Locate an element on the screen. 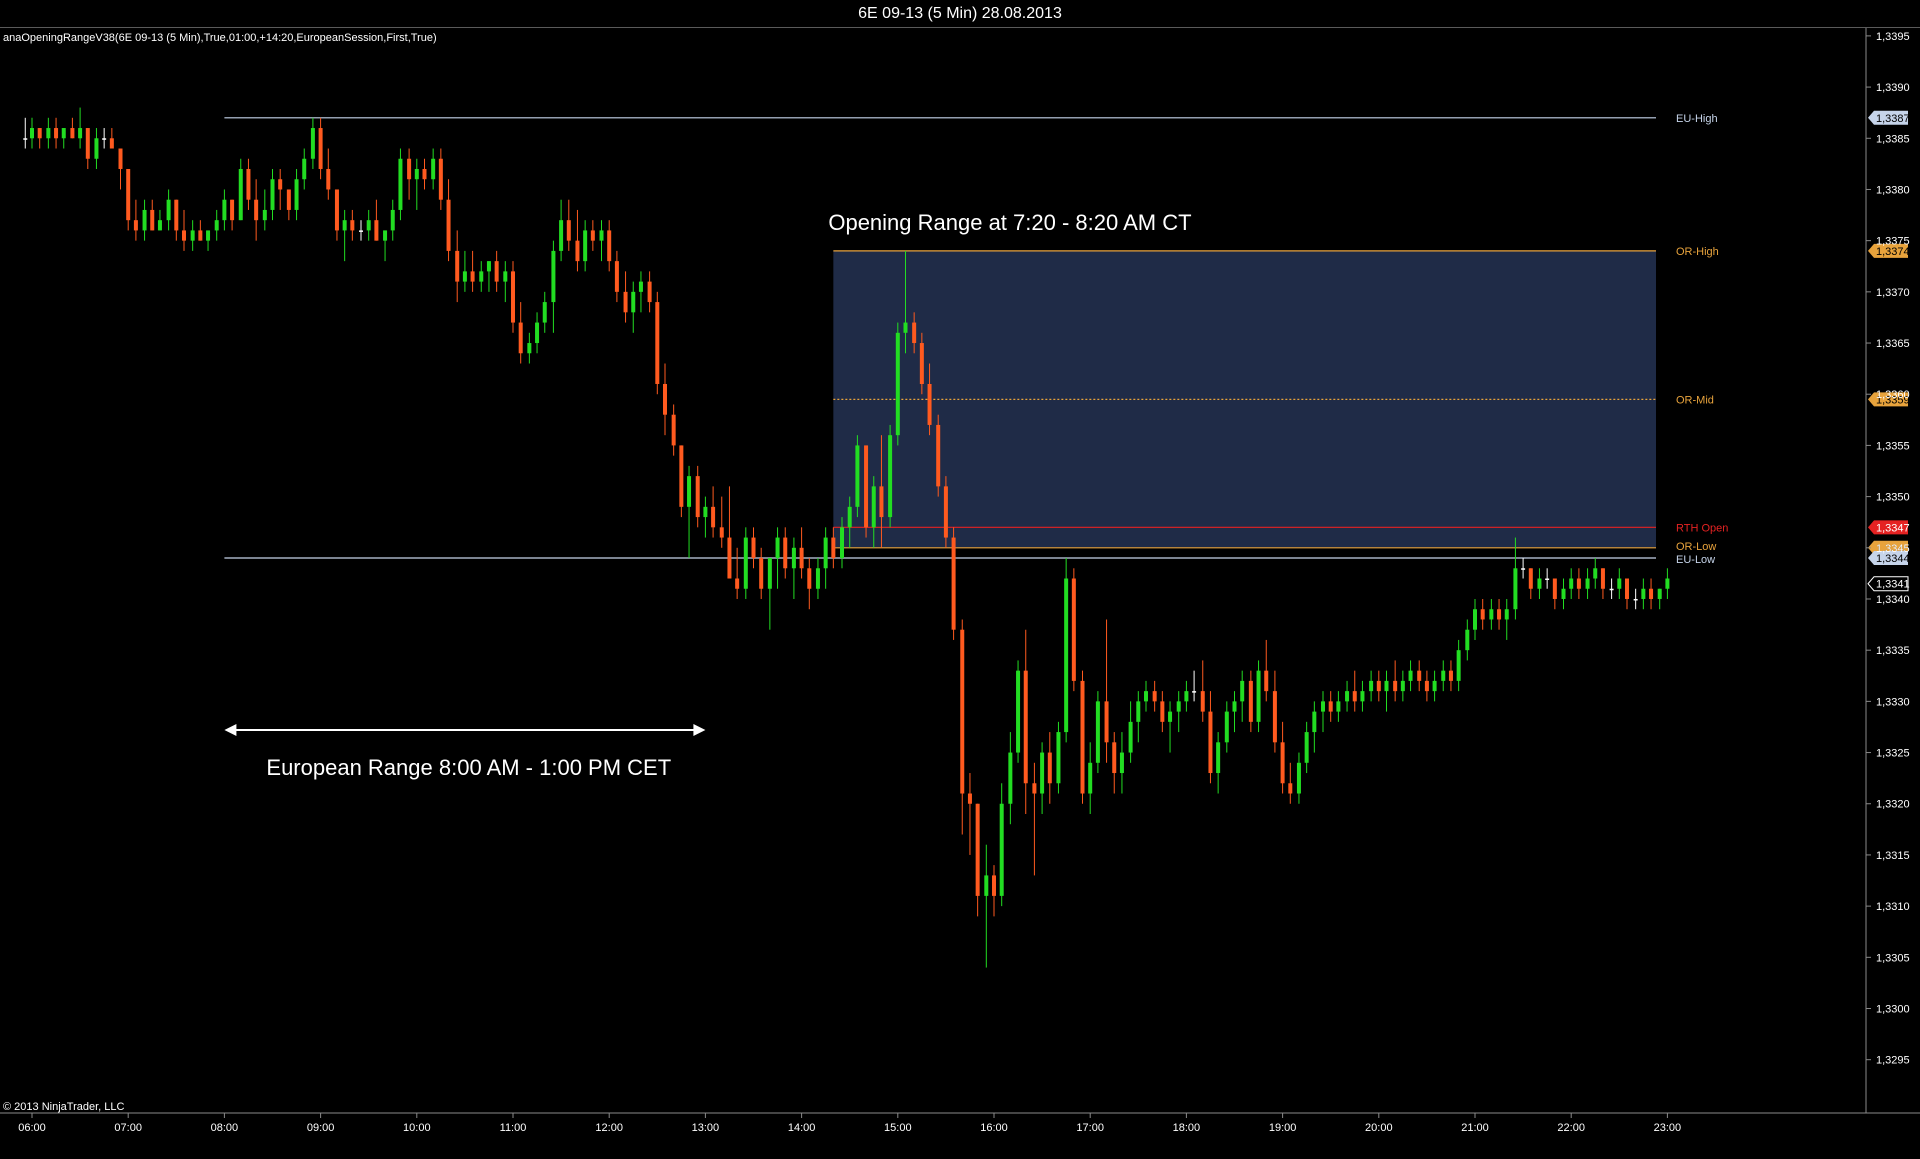  opening-range-annotation: Opening Range at 7:20 - 8:20 AM CT is located at coordinates (1010, 222).